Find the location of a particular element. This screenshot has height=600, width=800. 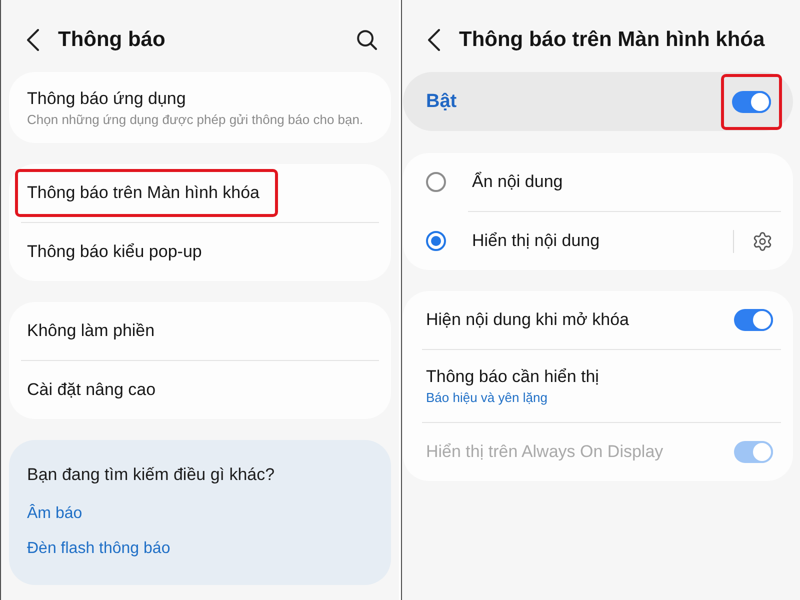

setting-title: Thông báo cần hiển thị is located at coordinates (512, 377).